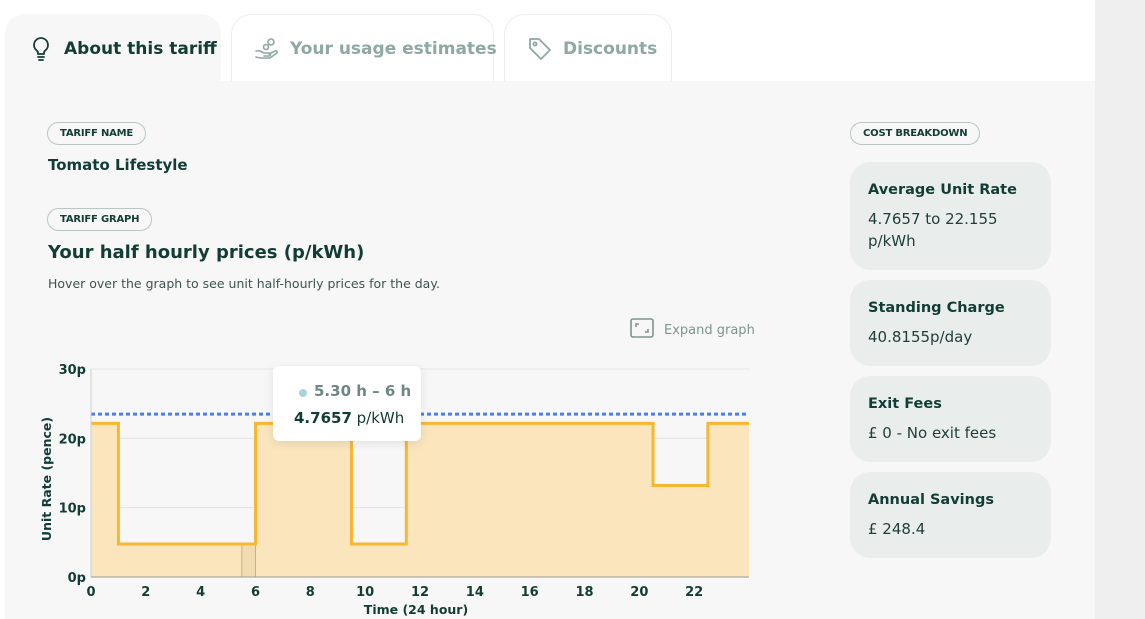 The height and width of the screenshot is (619, 1145). What do you see at coordinates (347, 403) in the screenshot?
I see `chart-tooltip: 5.30 h – 6 h 4.7657 p/kWh` at bounding box center [347, 403].